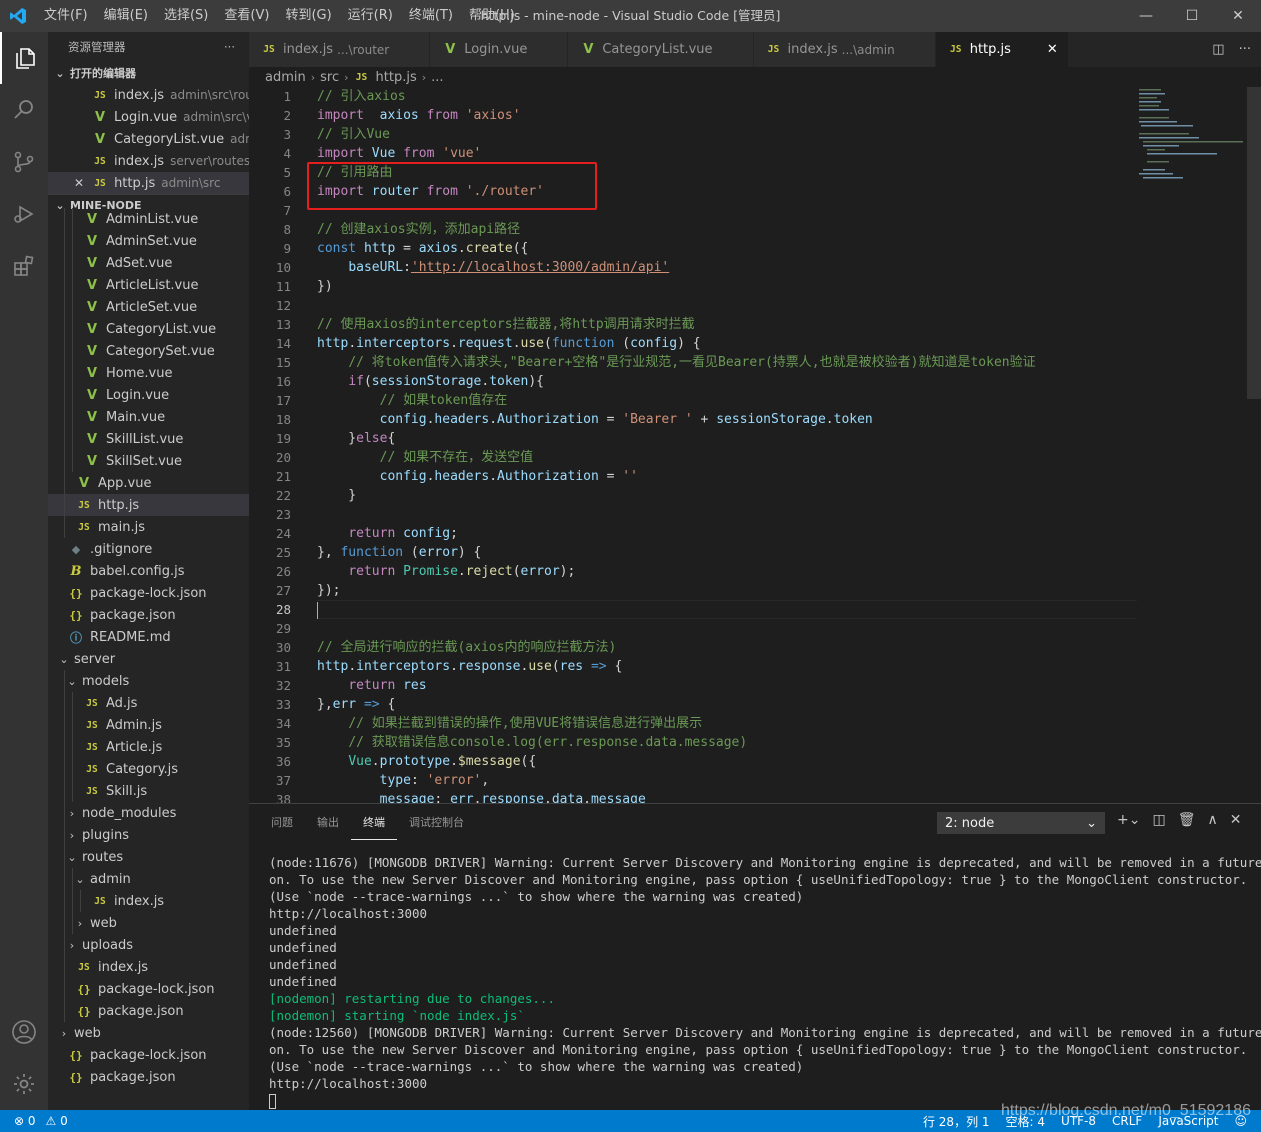  What do you see at coordinates (727, 381) in the screenshot?
I see `code-line: if(sessionStorage.token){` at bounding box center [727, 381].